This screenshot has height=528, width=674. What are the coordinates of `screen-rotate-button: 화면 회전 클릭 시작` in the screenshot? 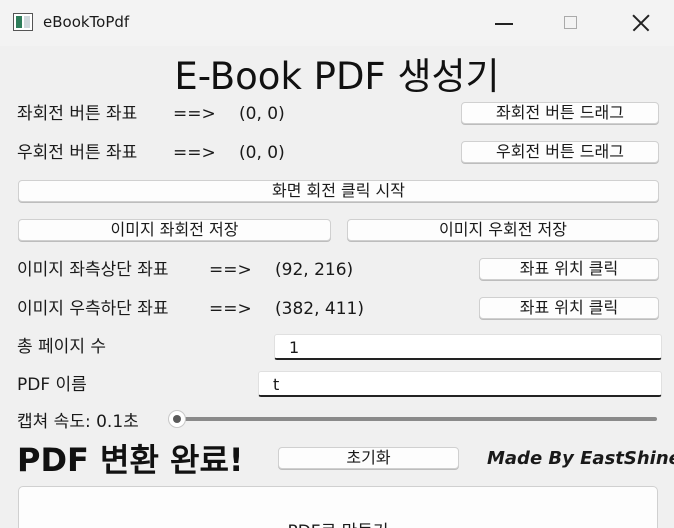 It's located at (338, 191).